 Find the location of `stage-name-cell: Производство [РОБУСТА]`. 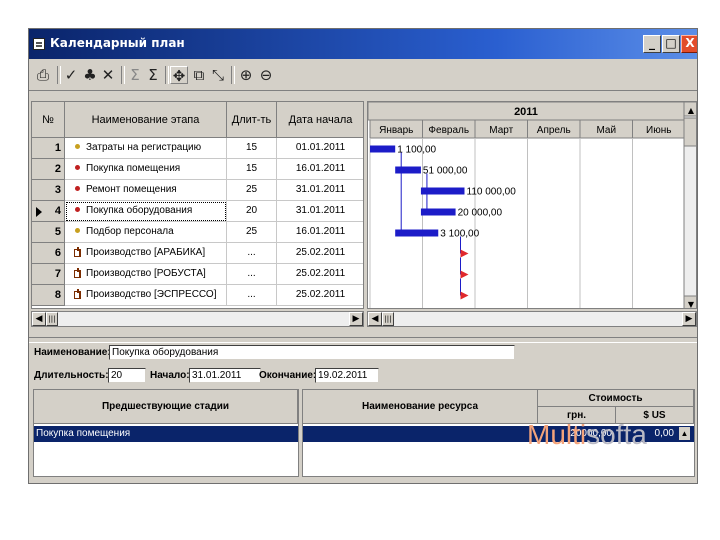

stage-name-cell: Производство [РОБУСТА] is located at coordinates (146, 274).